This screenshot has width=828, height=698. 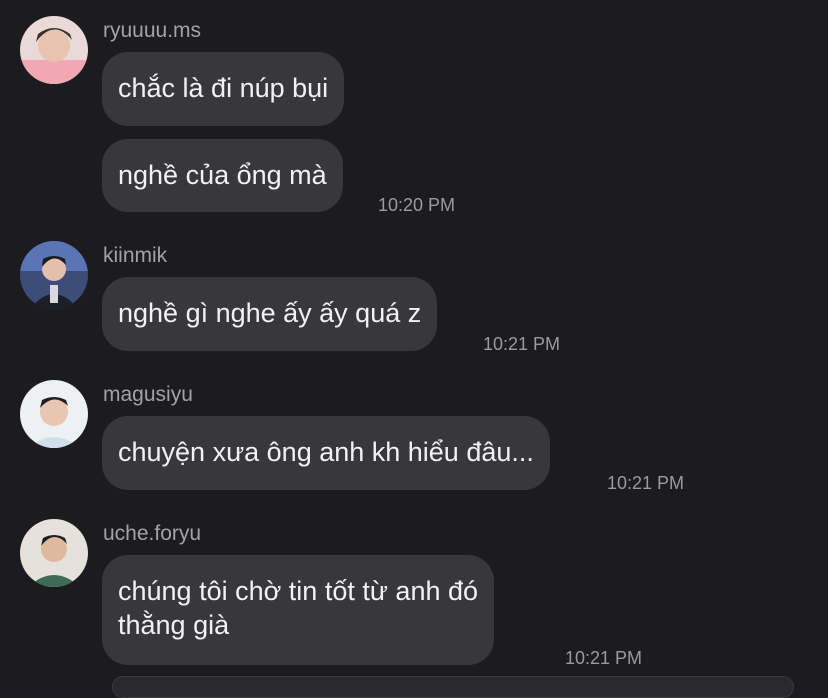 What do you see at coordinates (222, 175) in the screenshot?
I see `message-bubble: nghề của ổng mà` at bounding box center [222, 175].